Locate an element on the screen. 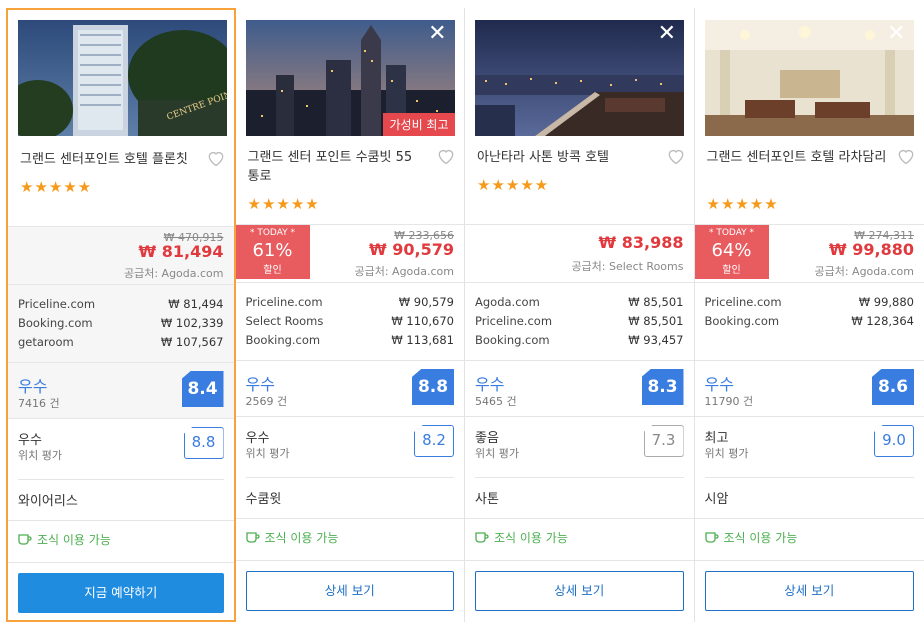 The image size is (924, 627). current-price: ₩ 99,880 is located at coordinates (871, 249).